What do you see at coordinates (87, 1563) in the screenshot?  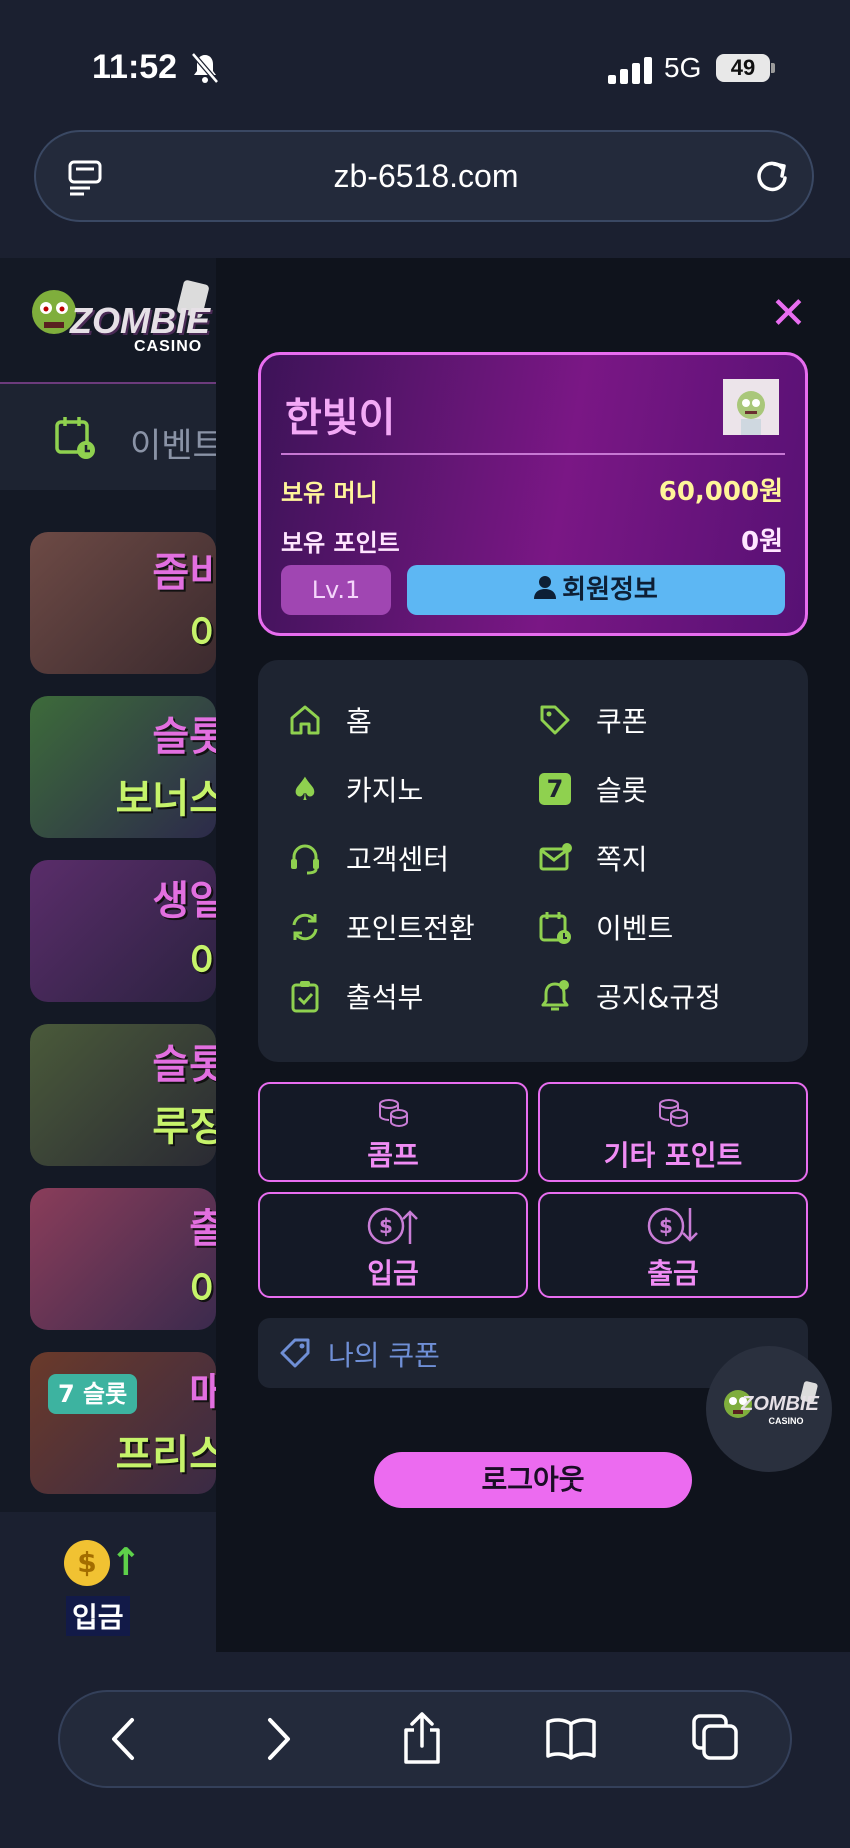 I see `deposit-coin-icon: $` at bounding box center [87, 1563].